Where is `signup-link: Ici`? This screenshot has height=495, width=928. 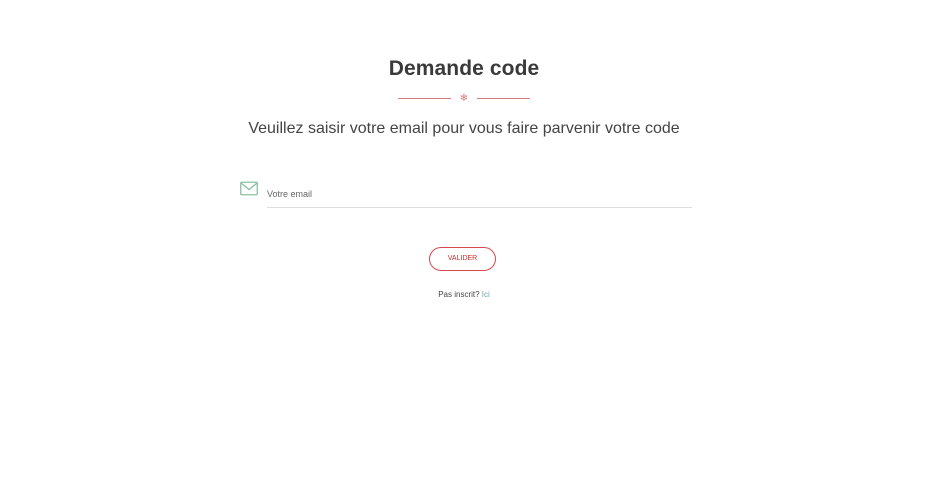
signup-link: Ici is located at coordinates (486, 294).